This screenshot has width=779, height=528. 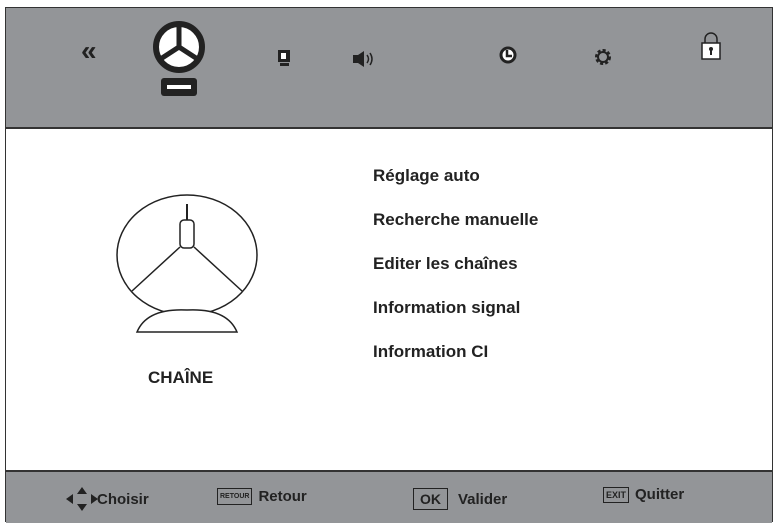 I want to click on arrows-icon, so click(x=82, y=499).